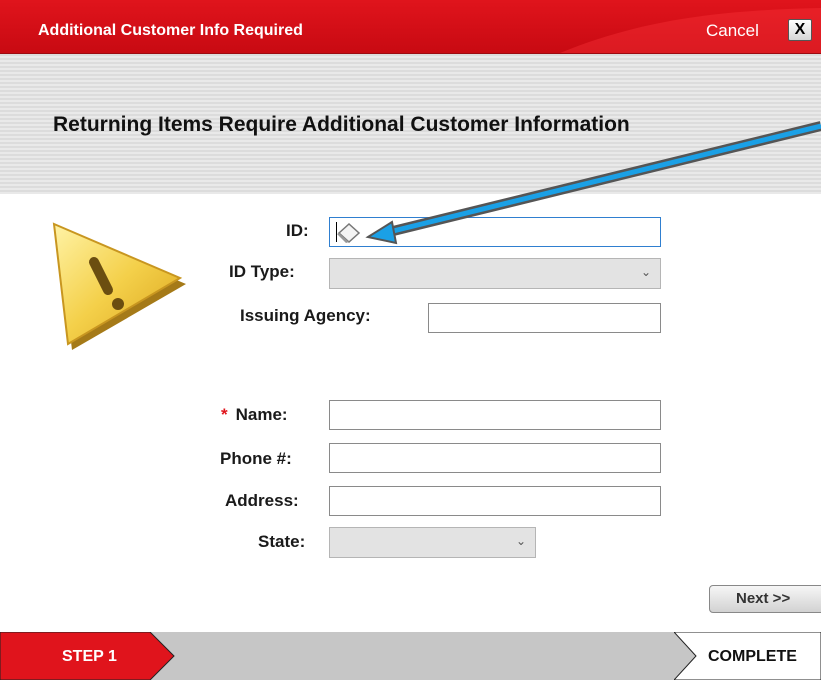 This screenshot has width=821, height=680. What do you see at coordinates (261, 414) in the screenshot?
I see `name-label: Name:` at bounding box center [261, 414].